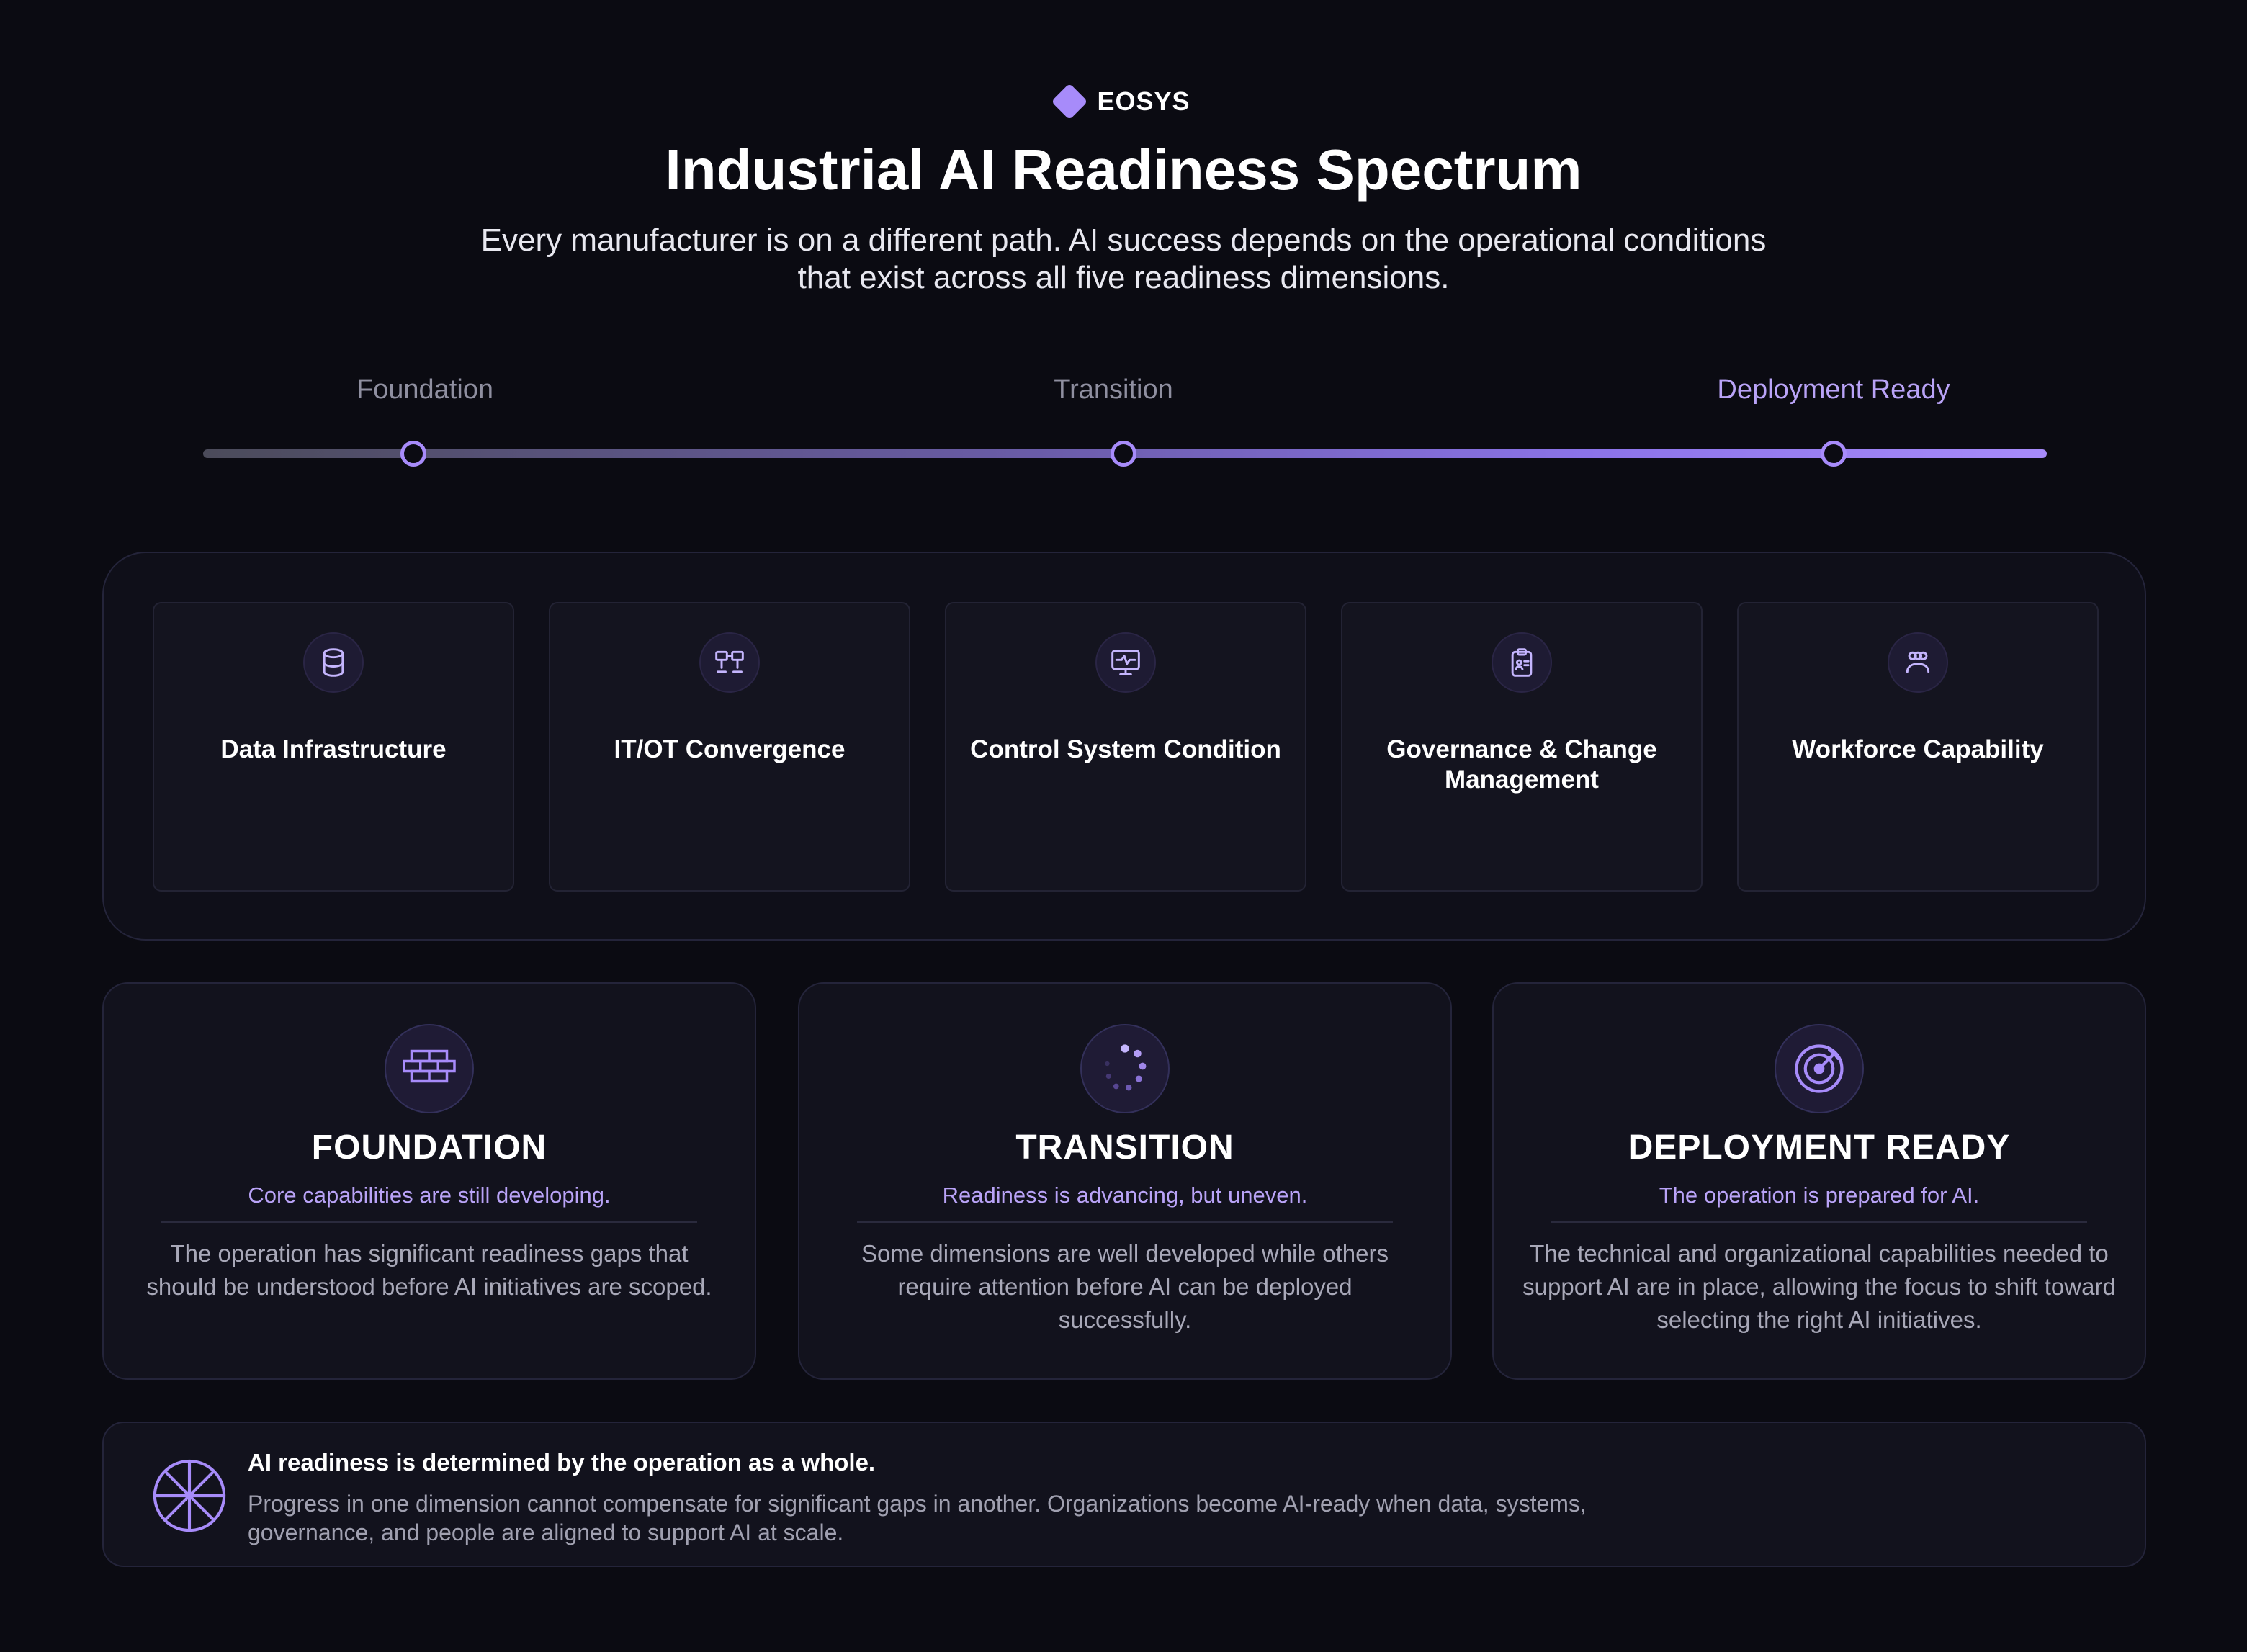 Image resolution: width=2247 pixels, height=1652 pixels. I want to click on dimension-label: Workforce Capability, so click(1918, 749).